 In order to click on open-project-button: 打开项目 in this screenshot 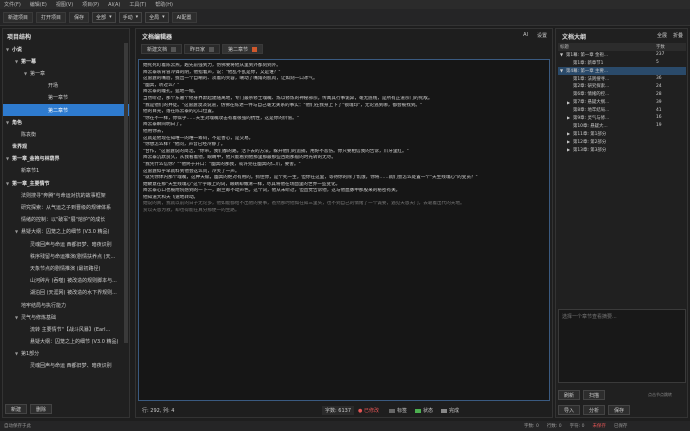, I will do `click(51, 17)`.